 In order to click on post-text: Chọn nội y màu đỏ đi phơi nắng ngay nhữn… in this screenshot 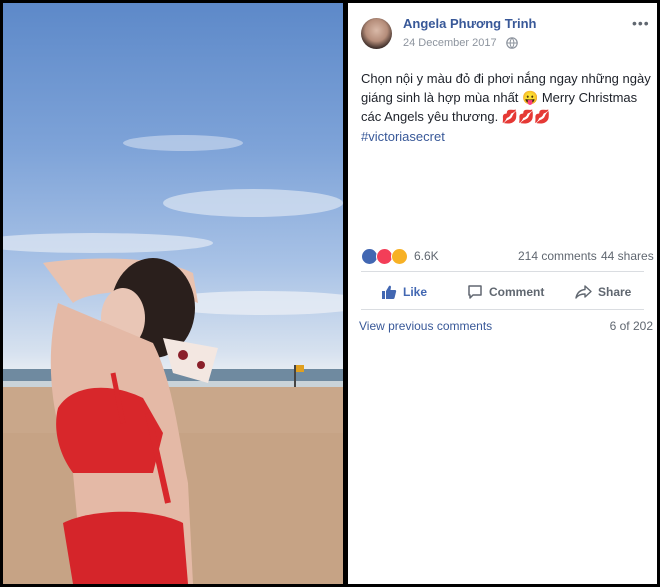, I will do `click(506, 97)`.